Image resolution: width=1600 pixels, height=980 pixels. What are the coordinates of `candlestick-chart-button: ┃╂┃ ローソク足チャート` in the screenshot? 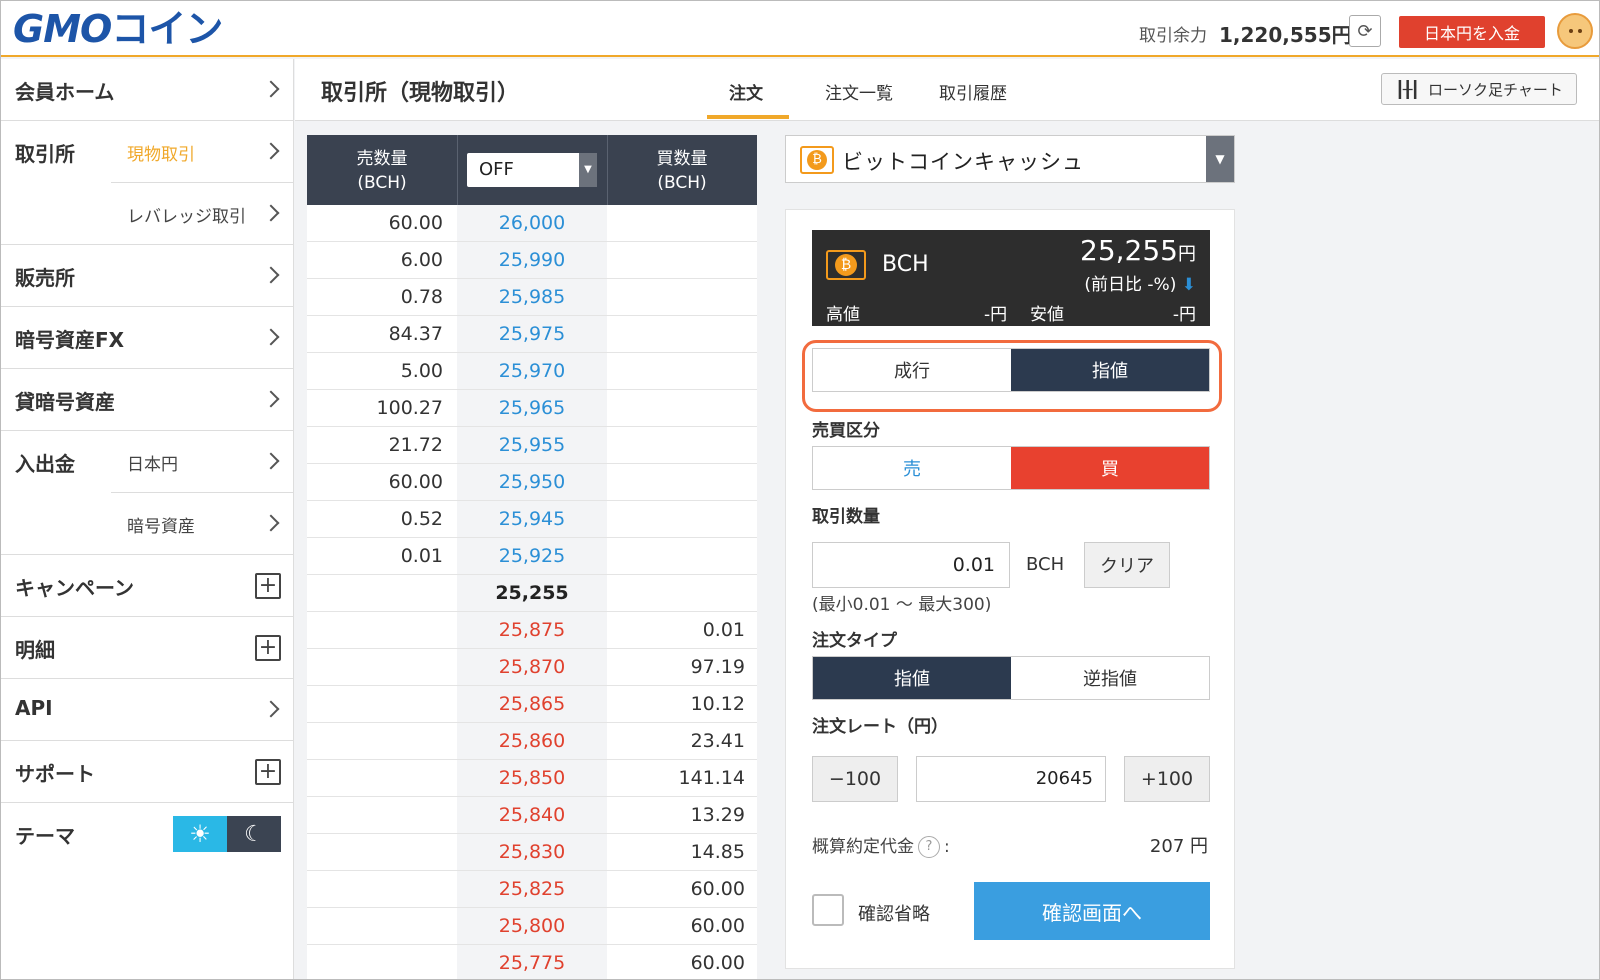 It's located at (1479, 89).